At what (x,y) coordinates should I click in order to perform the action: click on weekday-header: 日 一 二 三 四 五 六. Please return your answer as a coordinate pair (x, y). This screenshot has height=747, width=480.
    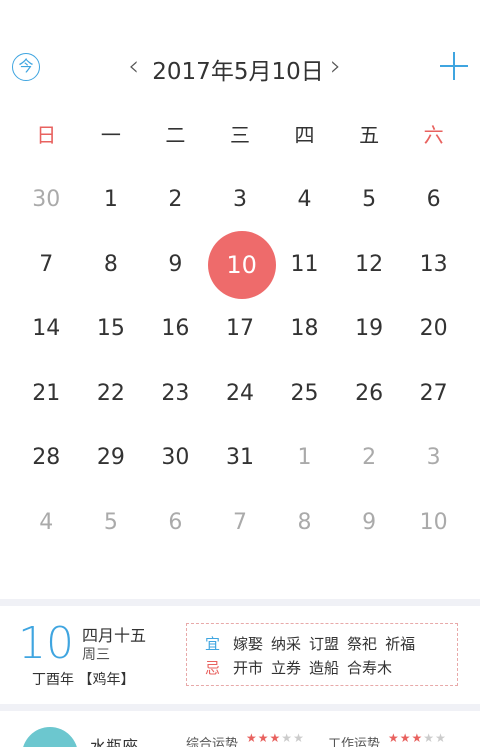
    Looking at the image, I should click on (240, 135).